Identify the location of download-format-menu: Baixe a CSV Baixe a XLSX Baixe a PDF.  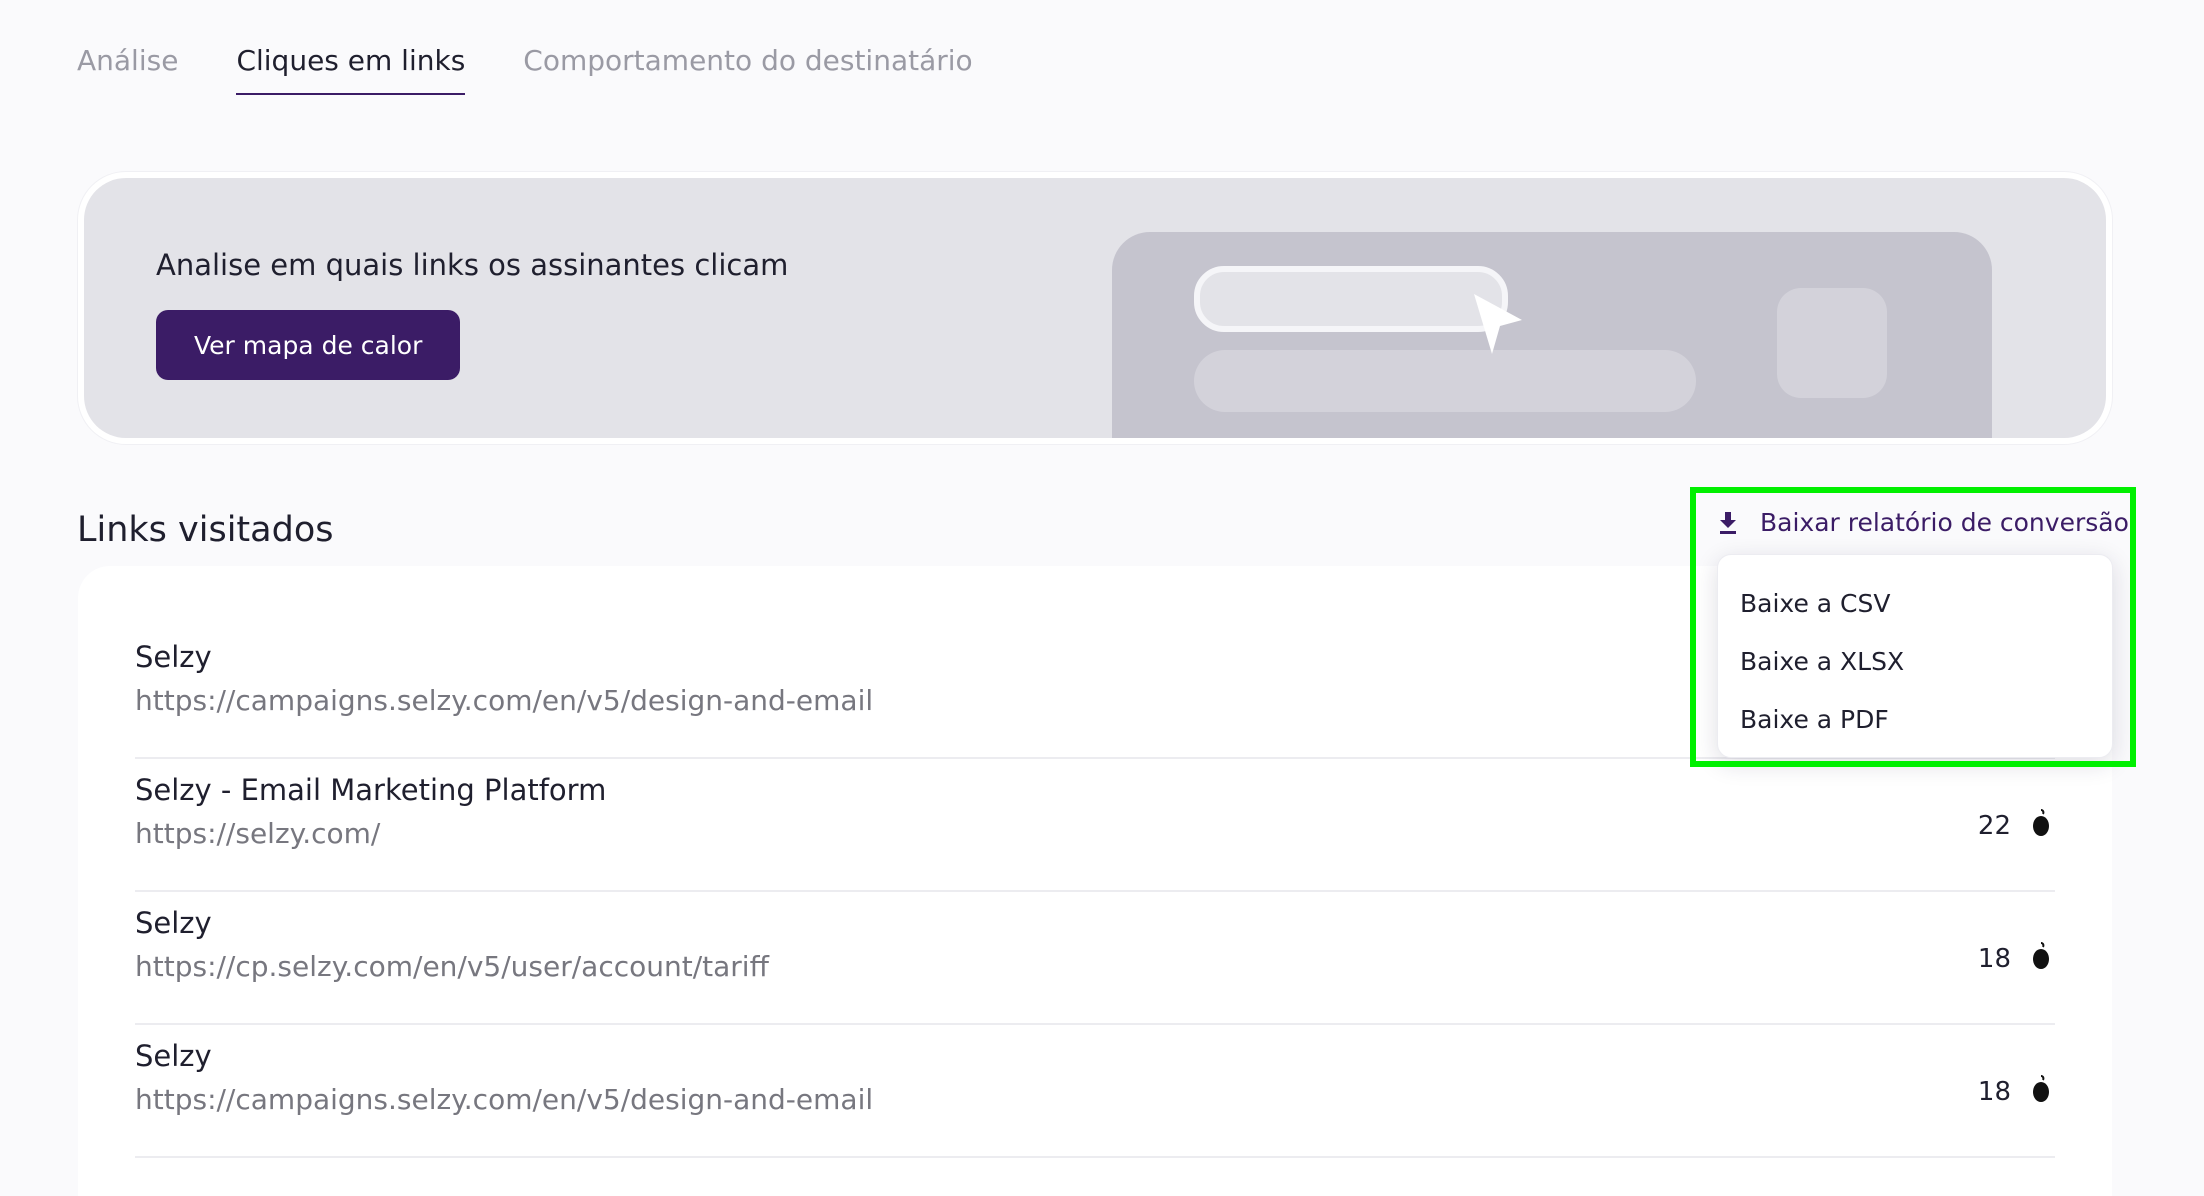
(1915, 656).